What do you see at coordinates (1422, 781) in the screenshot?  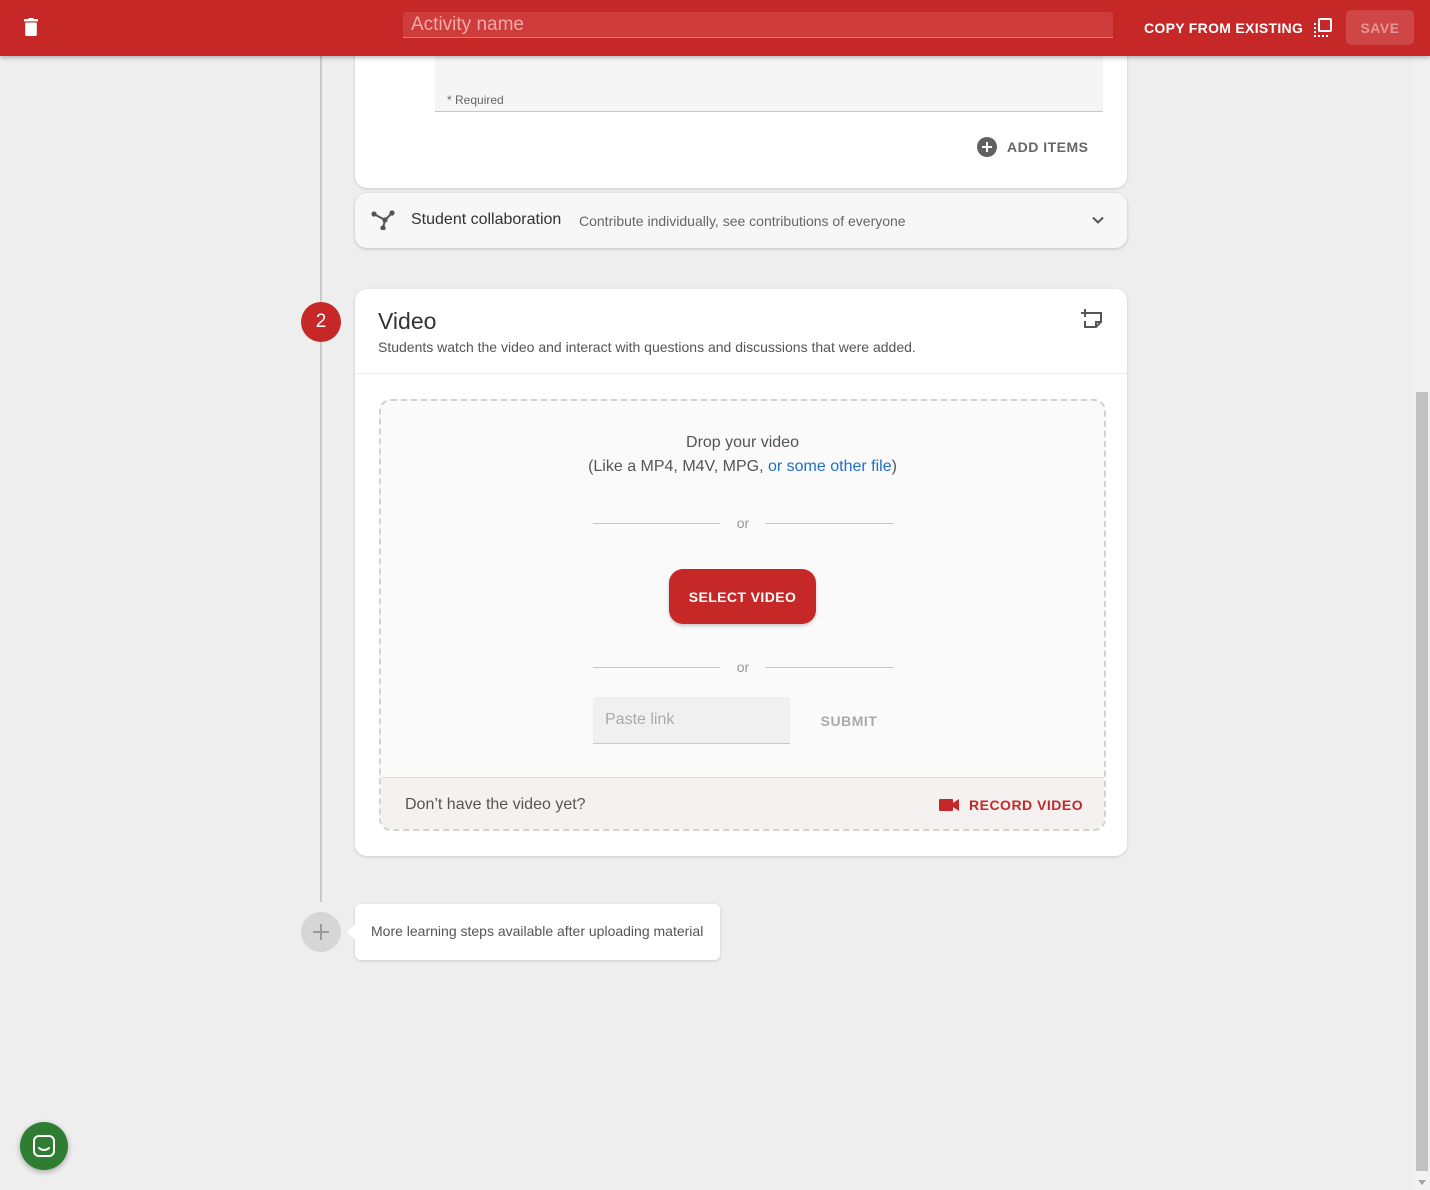 I see `scrollbar-thumb` at bounding box center [1422, 781].